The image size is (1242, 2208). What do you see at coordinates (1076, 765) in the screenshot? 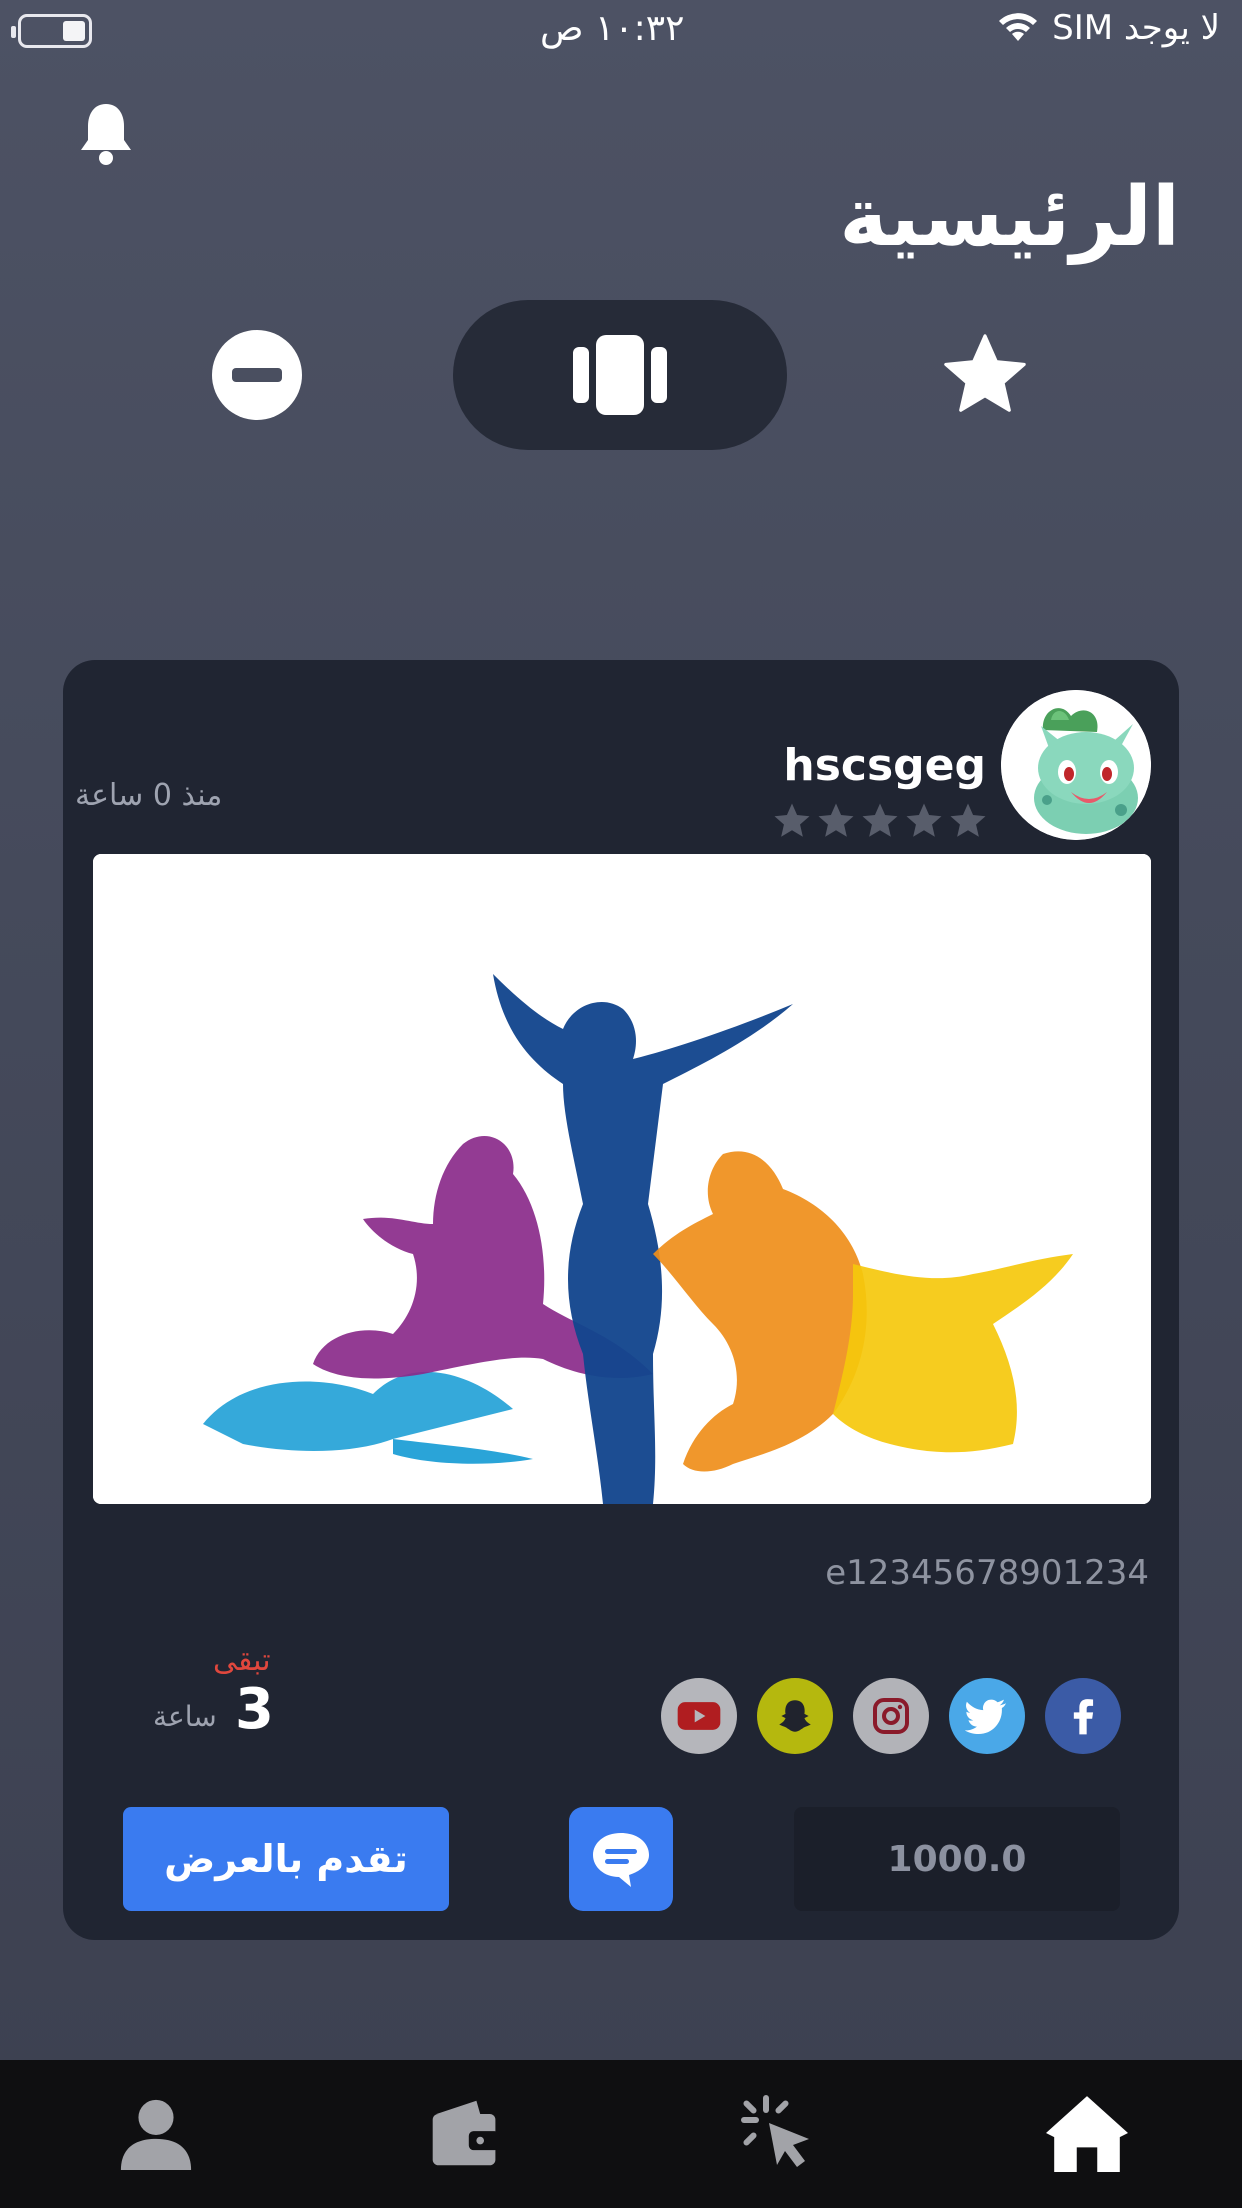
I see `avatar` at bounding box center [1076, 765].